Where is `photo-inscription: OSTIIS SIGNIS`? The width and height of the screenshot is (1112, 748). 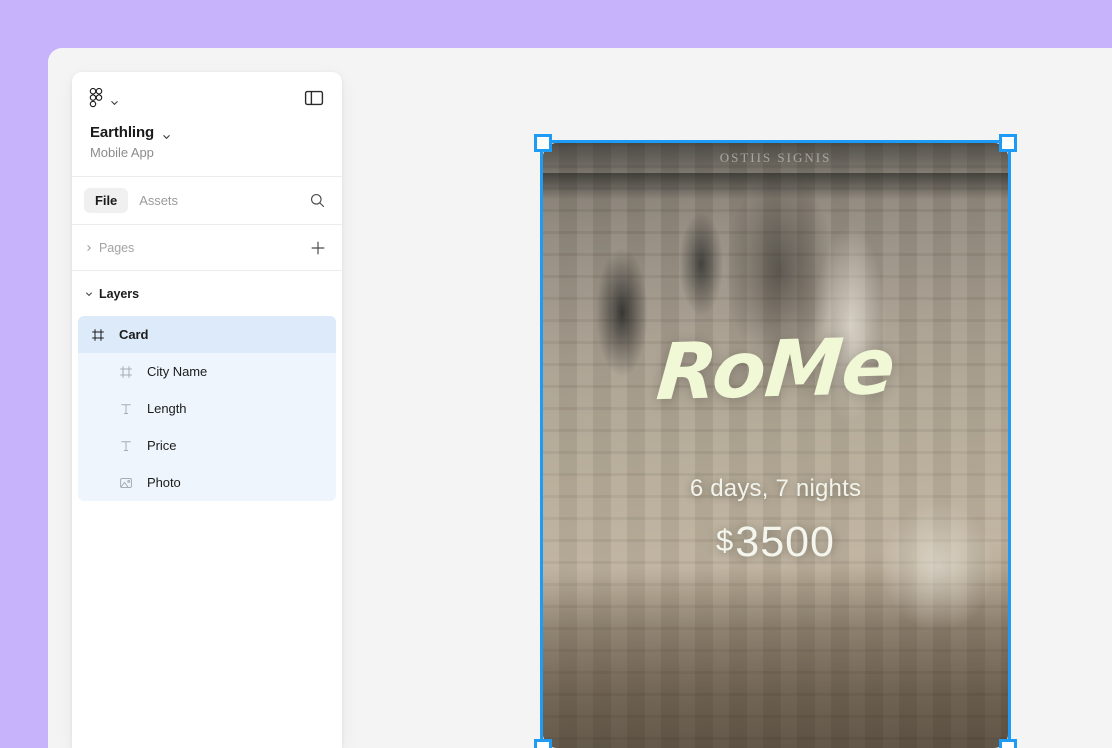
photo-inscription: OSTIIS SIGNIS is located at coordinates (775, 158).